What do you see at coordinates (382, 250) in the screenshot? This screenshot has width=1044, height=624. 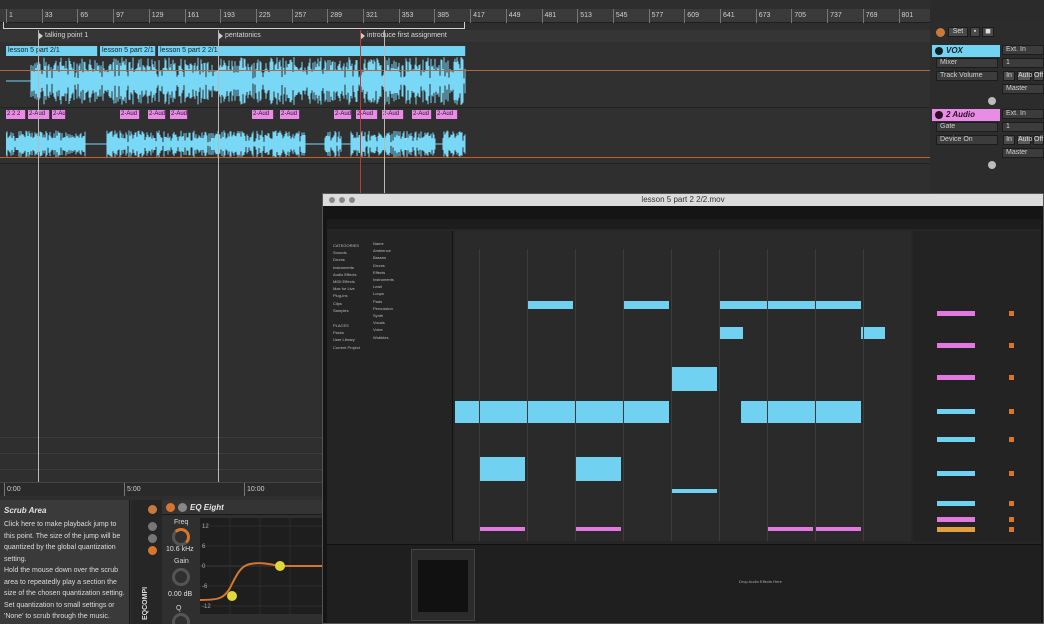 I see `browser-item: Ambience` at bounding box center [382, 250].